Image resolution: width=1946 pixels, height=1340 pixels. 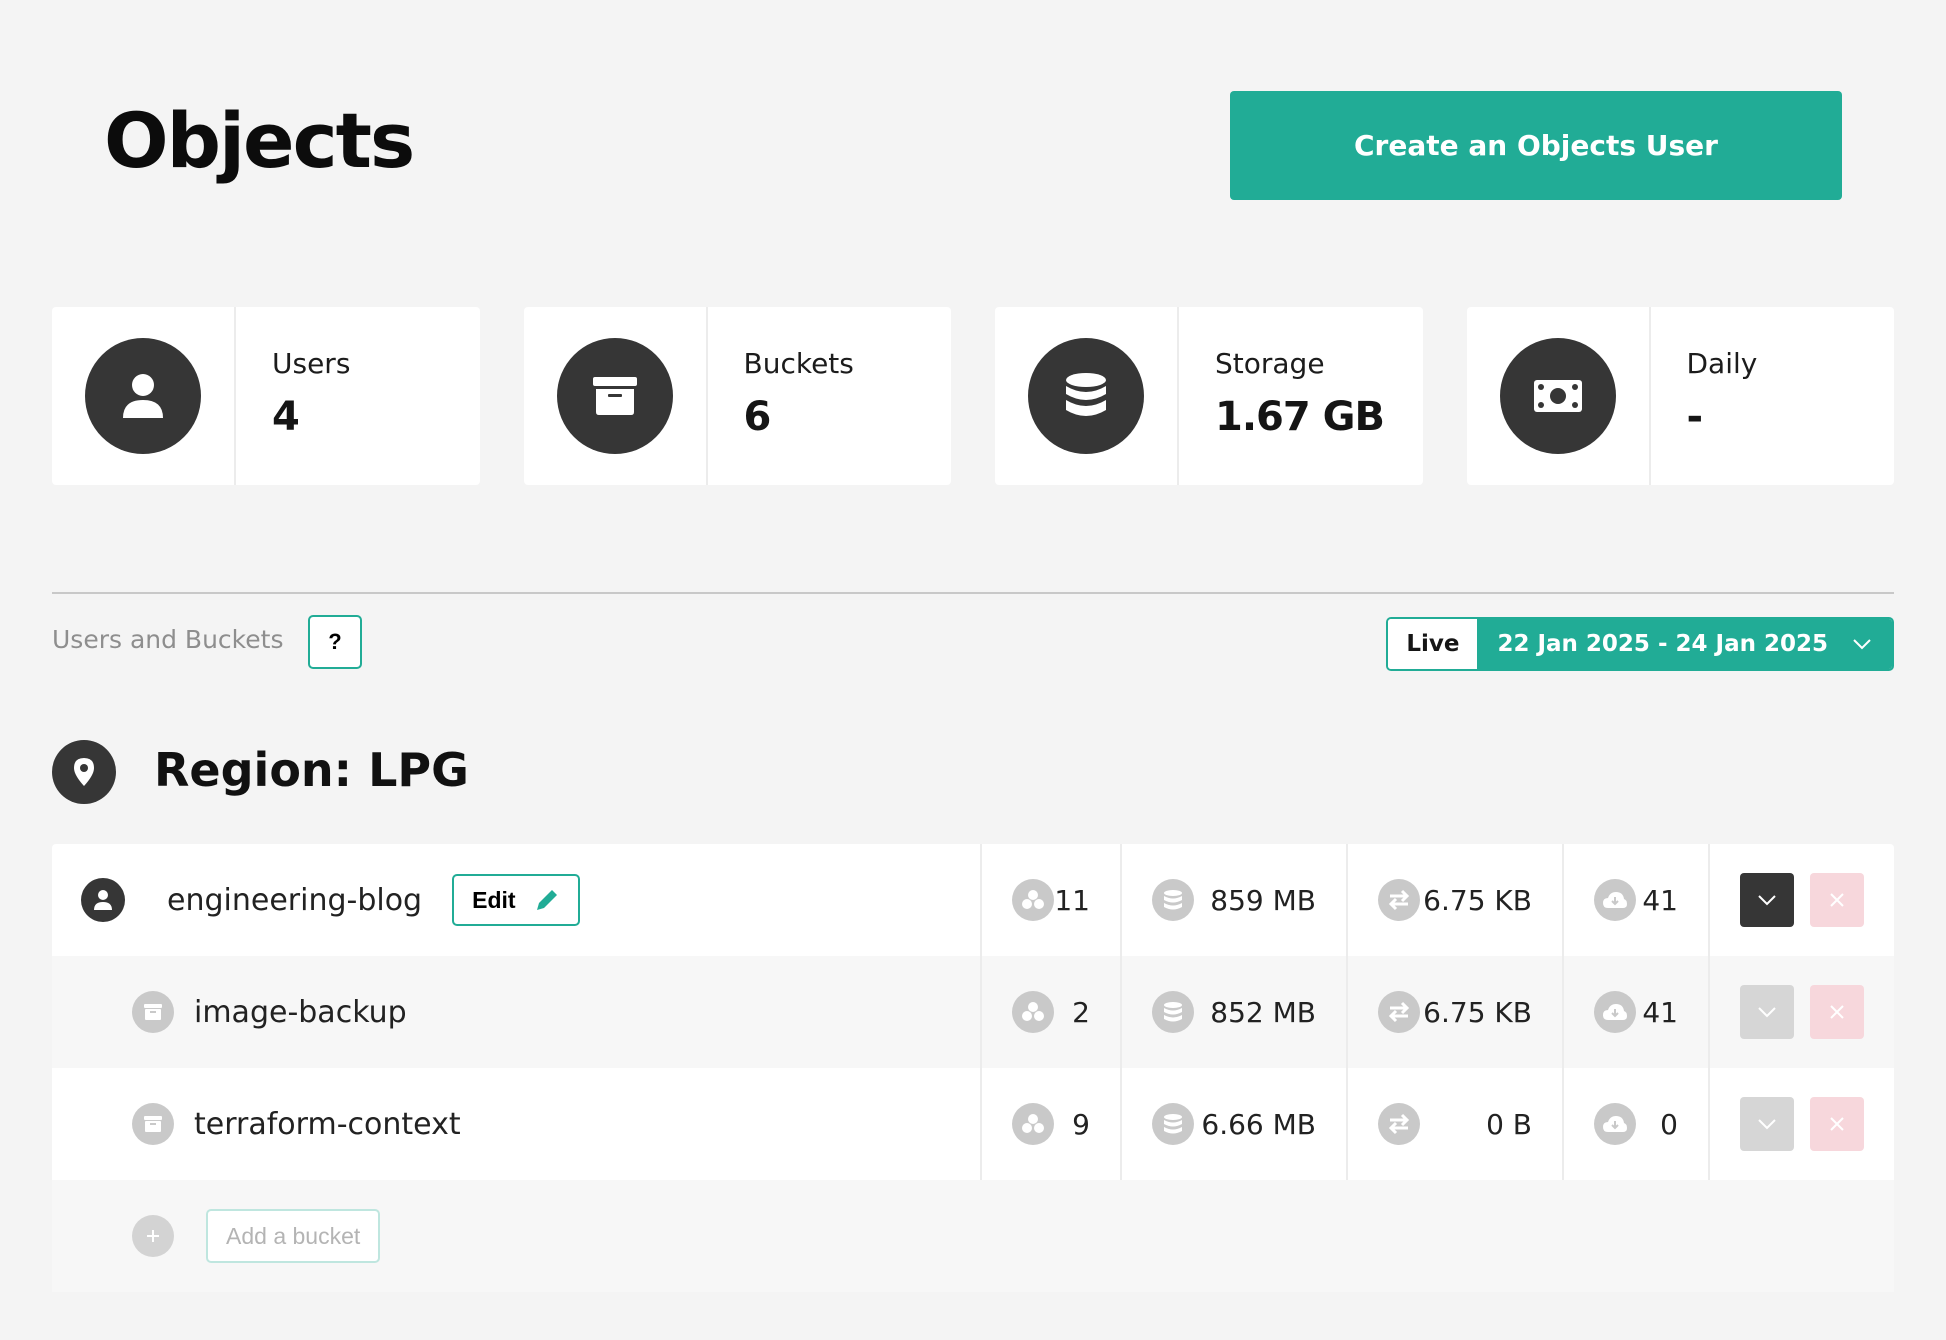 What do you see at coordinates (798, 363) in the screenshot?
I see `stat-label: Buckets` at bounding box center [798, 363].